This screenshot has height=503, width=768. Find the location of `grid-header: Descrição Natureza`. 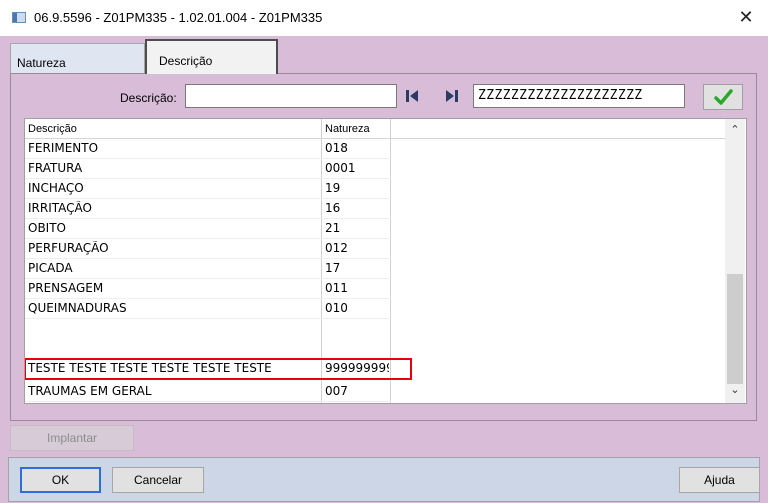

grid-header: Descrição Natureza is located at coordinates (375, 129).